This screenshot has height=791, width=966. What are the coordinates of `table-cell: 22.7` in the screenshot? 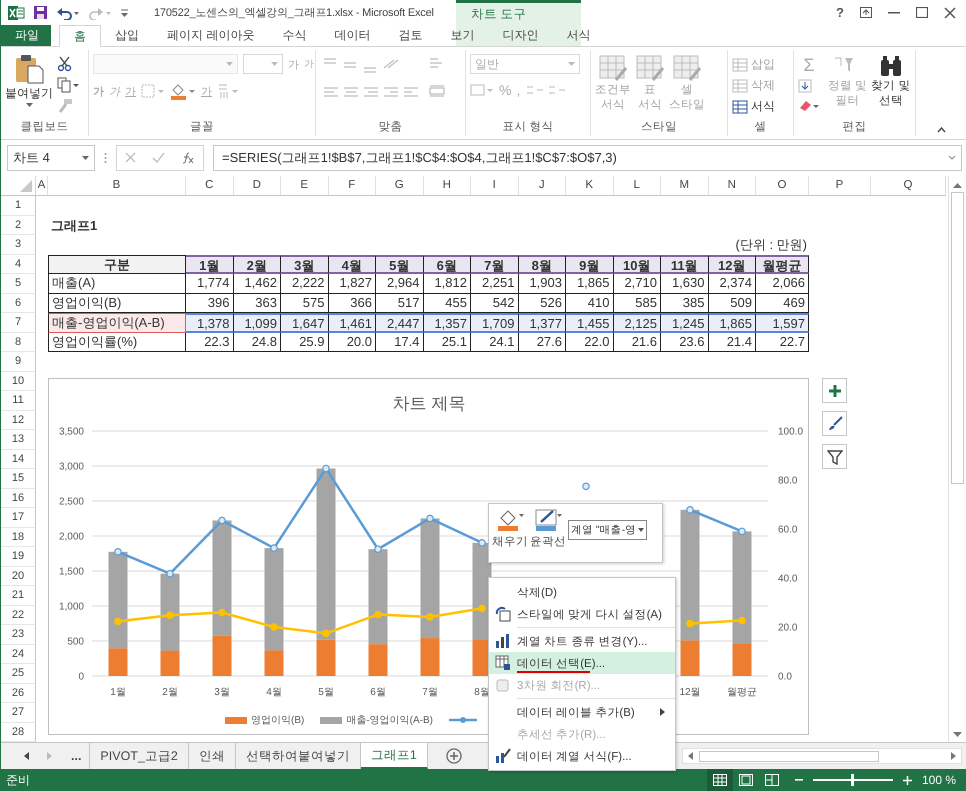 It's located at (782, 342).